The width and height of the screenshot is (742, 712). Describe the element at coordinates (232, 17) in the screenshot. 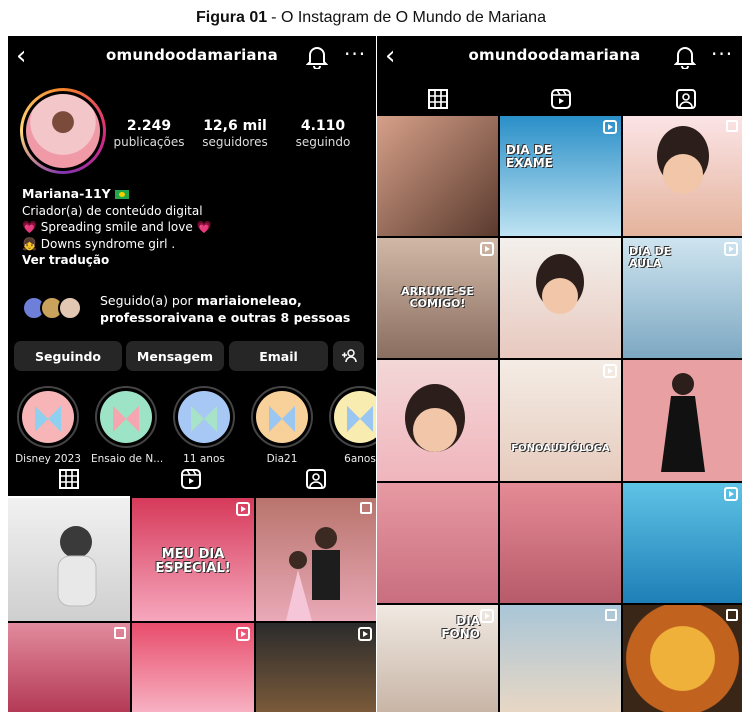

I see `caption-label: Figura 01` at that location.